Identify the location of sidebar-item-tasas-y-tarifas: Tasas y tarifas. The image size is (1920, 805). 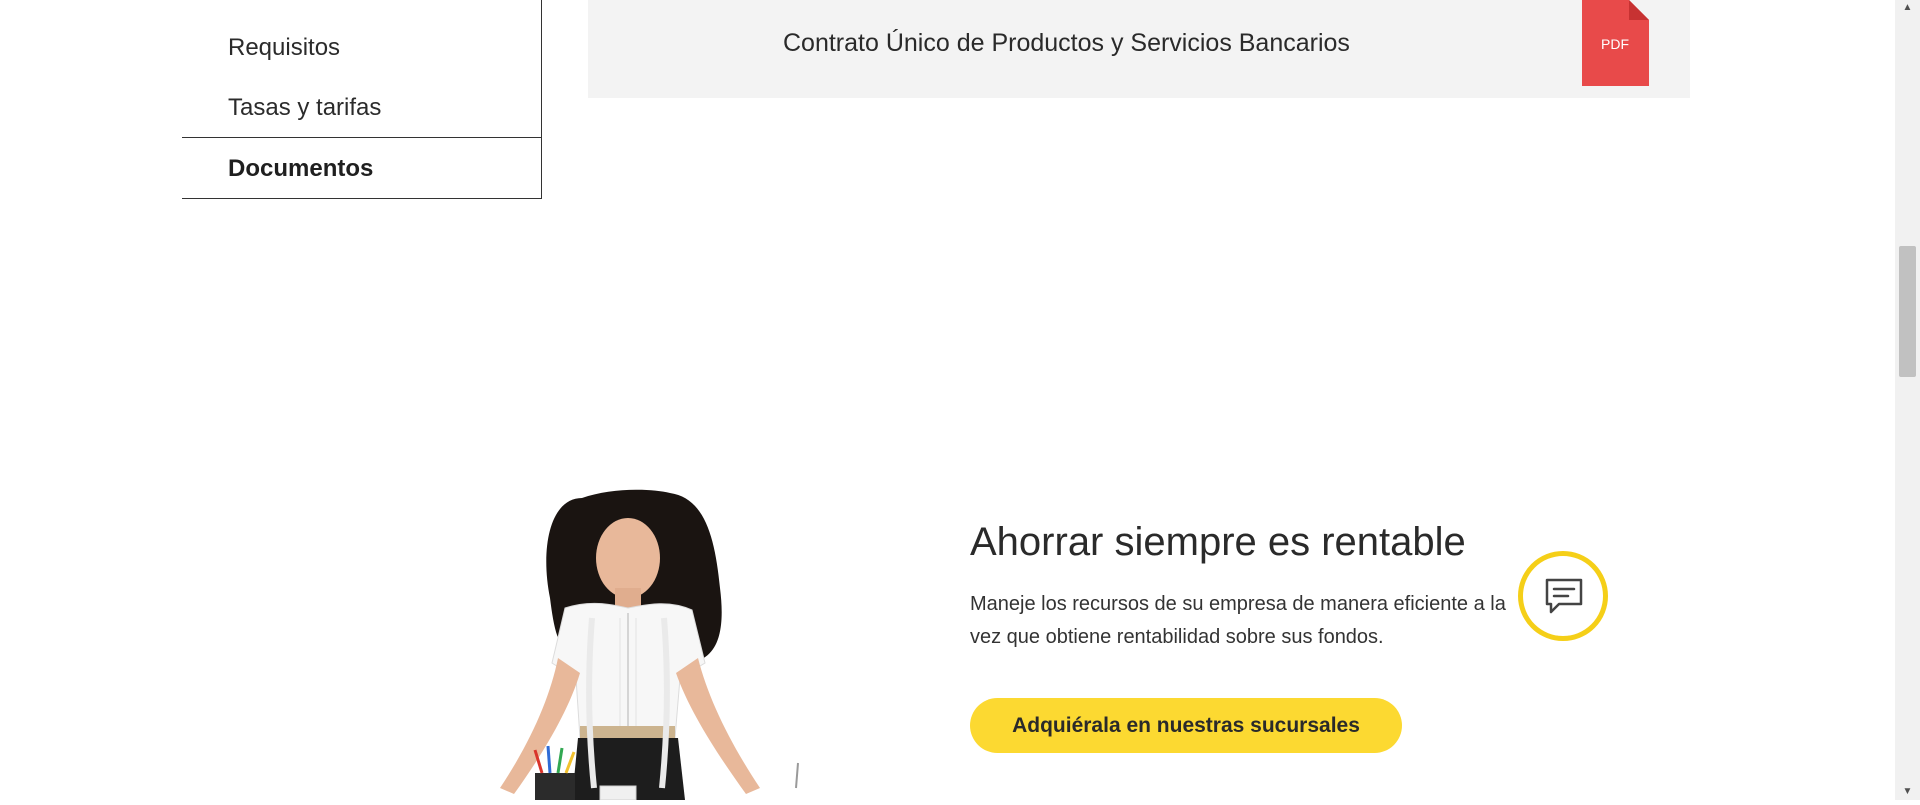
(304, 108).